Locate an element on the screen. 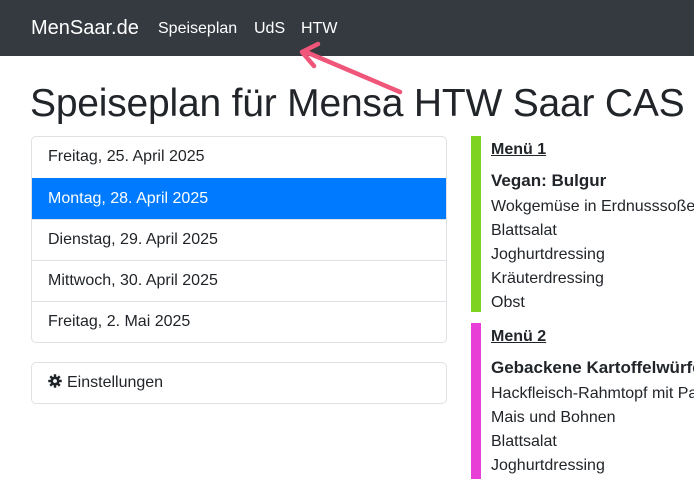 This screenshot has height=479, width=694. menu-item: Mais und Bohnen is located at coordinates (553, 417).